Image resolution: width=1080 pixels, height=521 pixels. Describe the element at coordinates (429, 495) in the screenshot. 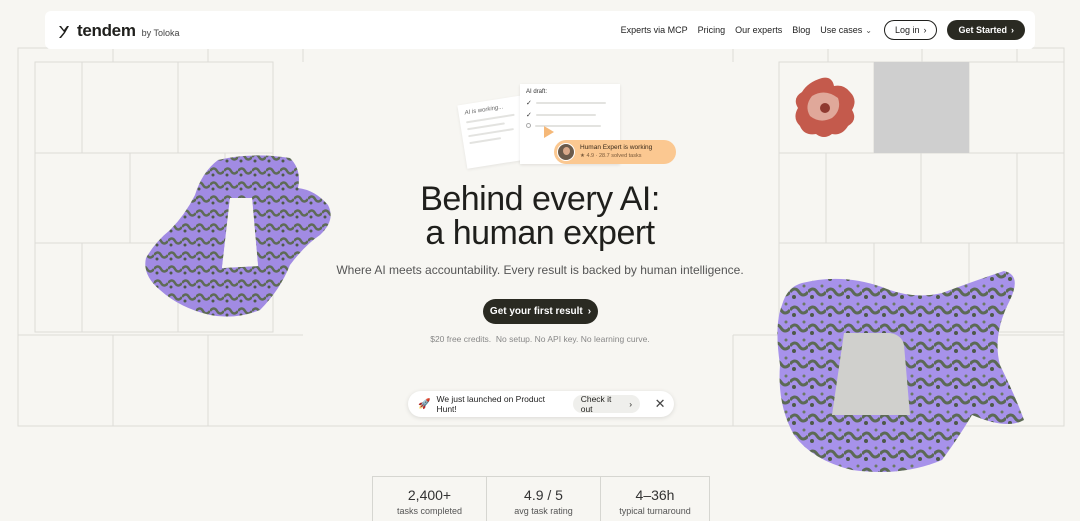

I see `stat-value: 2,400+` at that location.